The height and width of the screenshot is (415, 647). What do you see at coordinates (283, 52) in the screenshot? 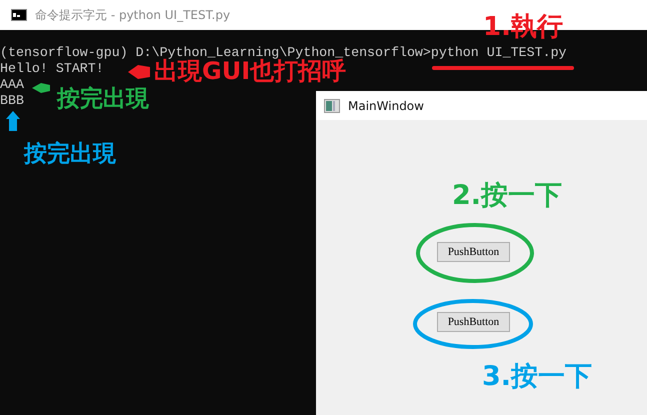
I see `console-line: (tensorflow-gpu) D:\Python_Learning\Python_tensorflow>python UI_TEST.py` at bounding box center [283, 52].